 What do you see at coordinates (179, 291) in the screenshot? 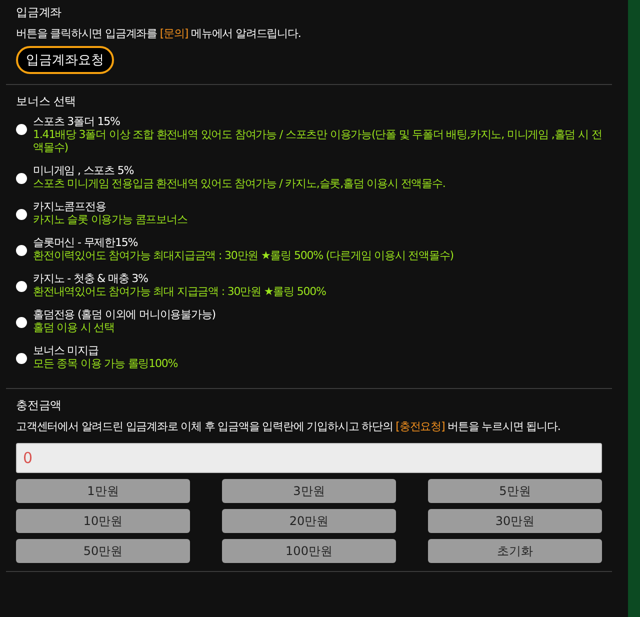
I see `option-detail: 환전내역있어도 참여가능 최대 지급금액 : 30만원 ★롤링 500%` at bounding box center [179, 291].